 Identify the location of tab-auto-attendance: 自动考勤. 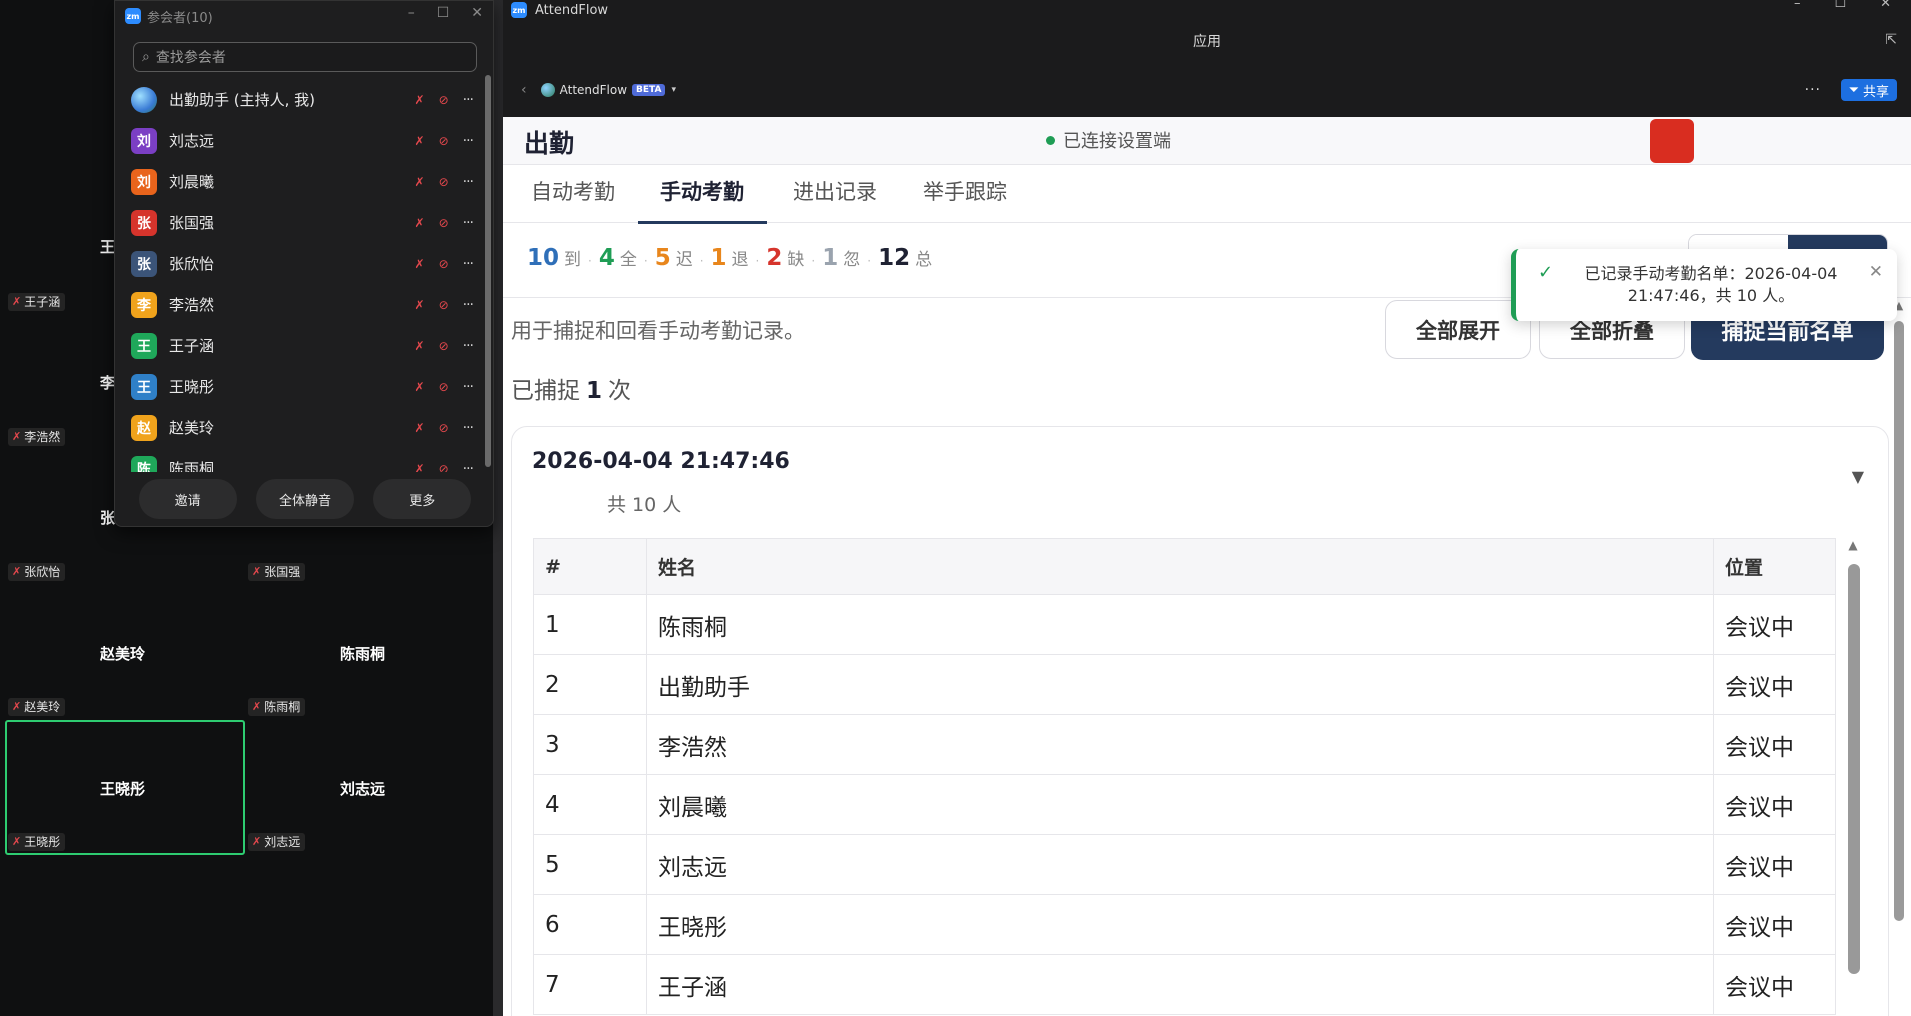
(573, 191).